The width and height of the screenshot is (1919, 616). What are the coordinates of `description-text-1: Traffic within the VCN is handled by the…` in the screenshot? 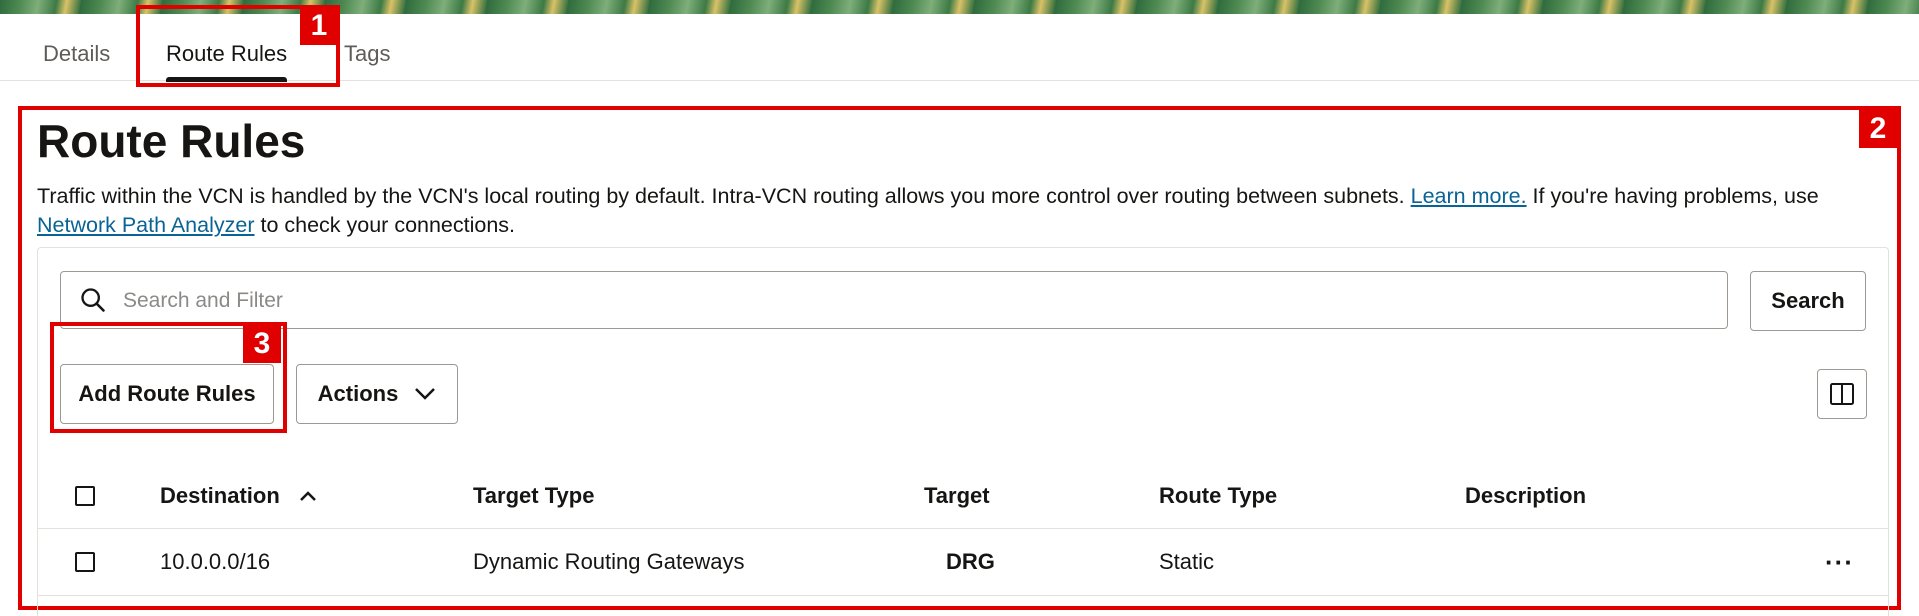 It's located at (724, 196).